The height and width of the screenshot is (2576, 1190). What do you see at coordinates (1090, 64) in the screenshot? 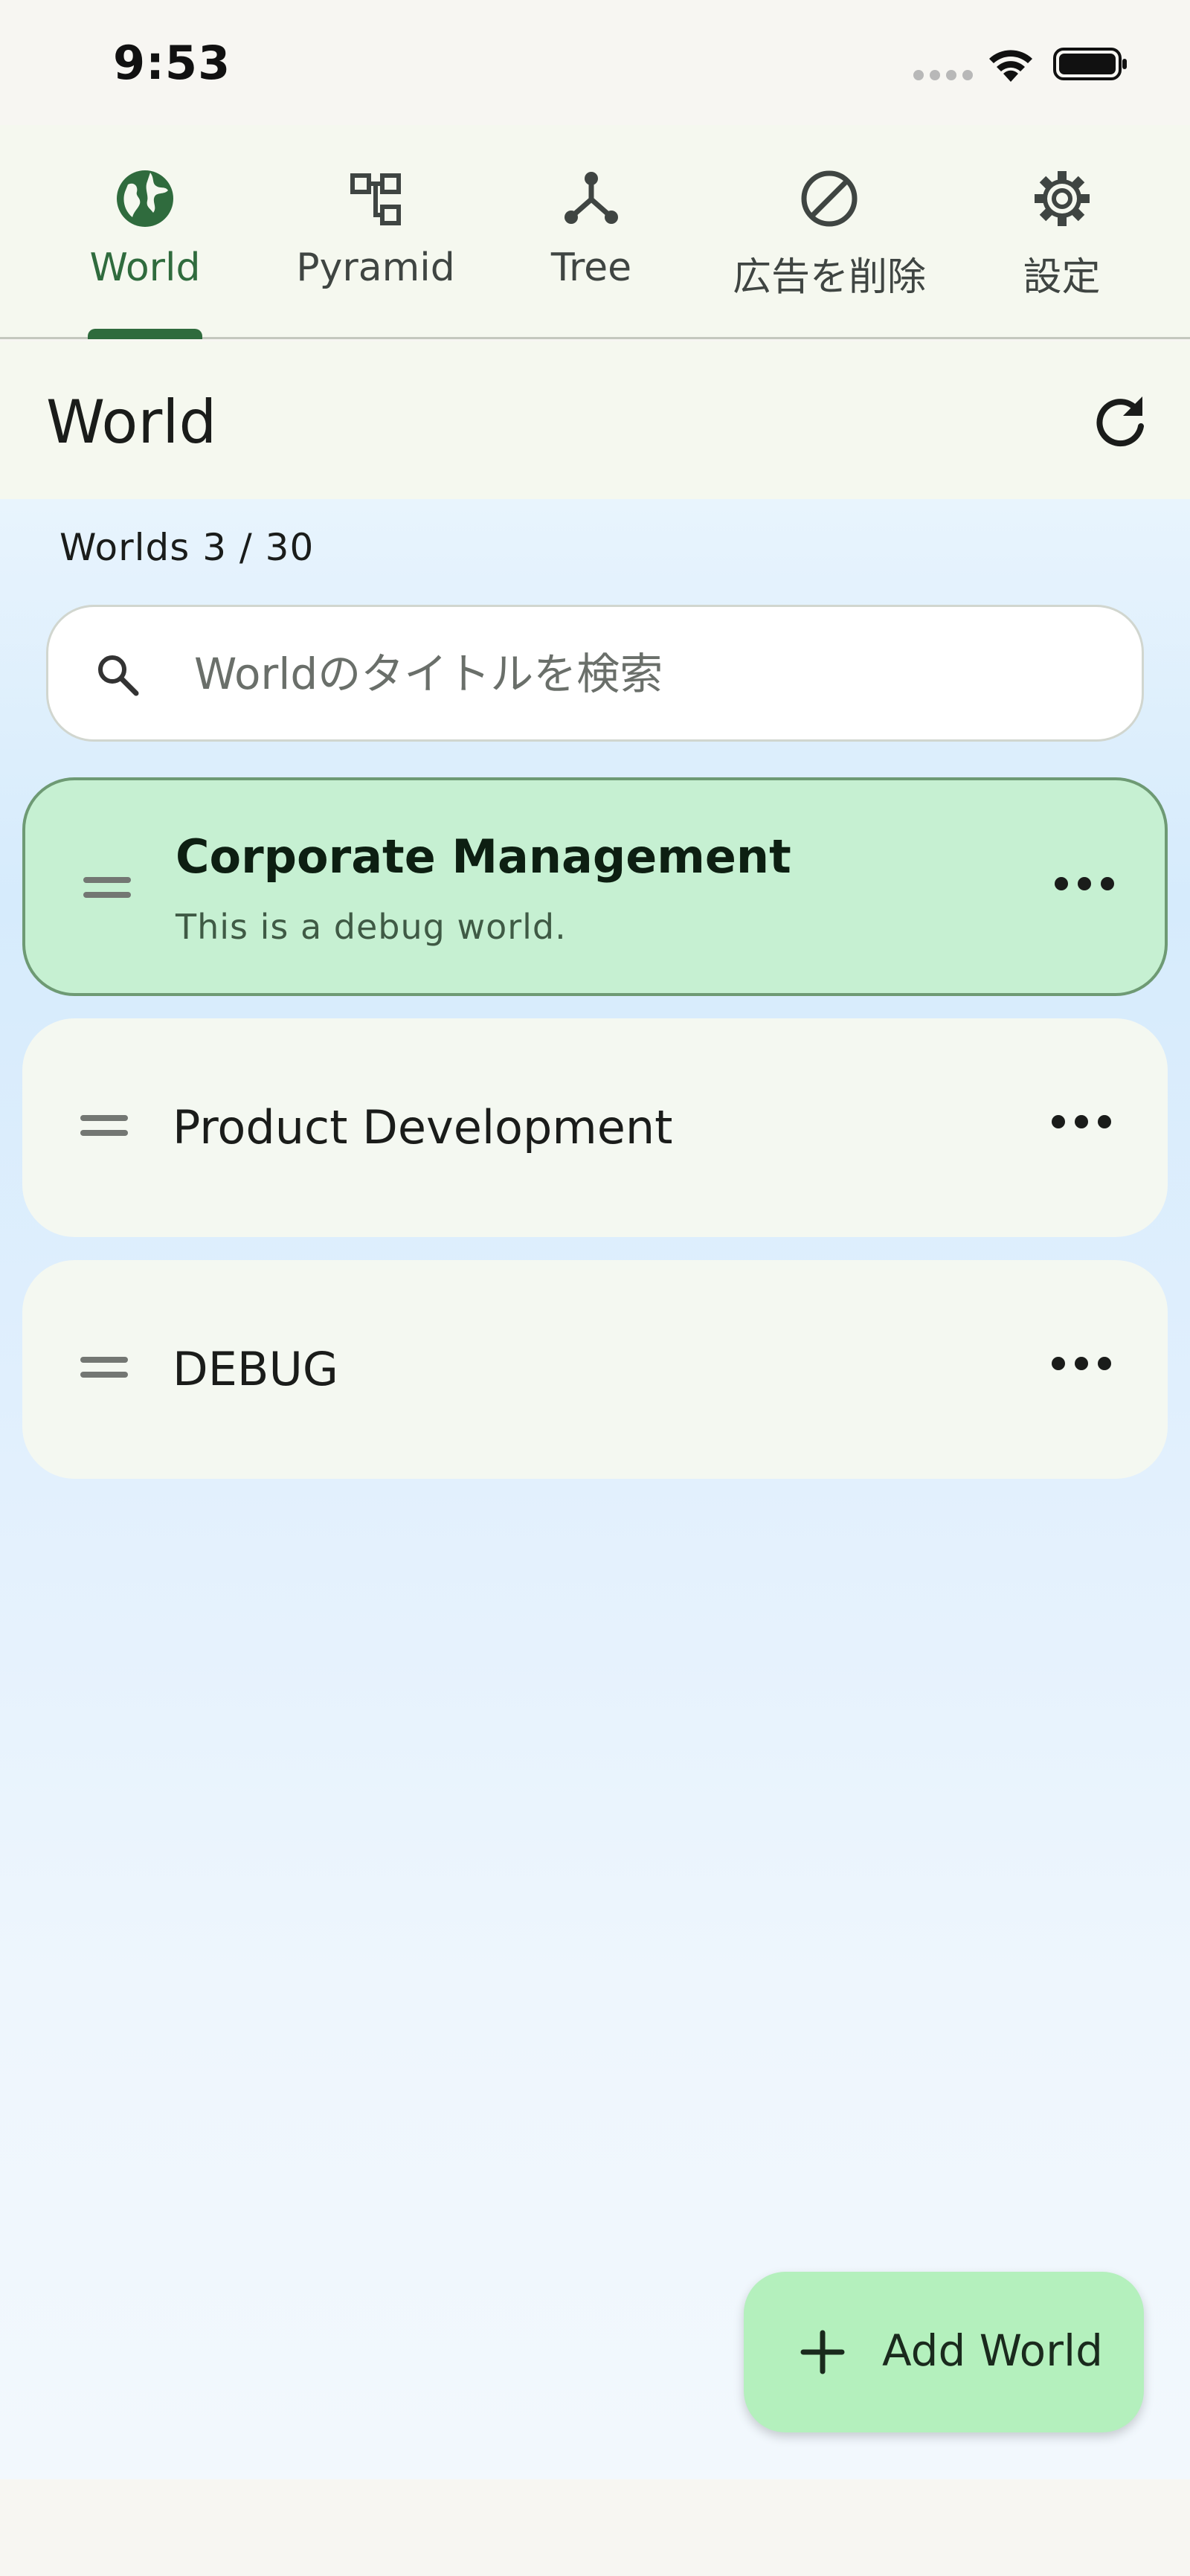
I see `battery-icon` at bounding box center [1090, 64].